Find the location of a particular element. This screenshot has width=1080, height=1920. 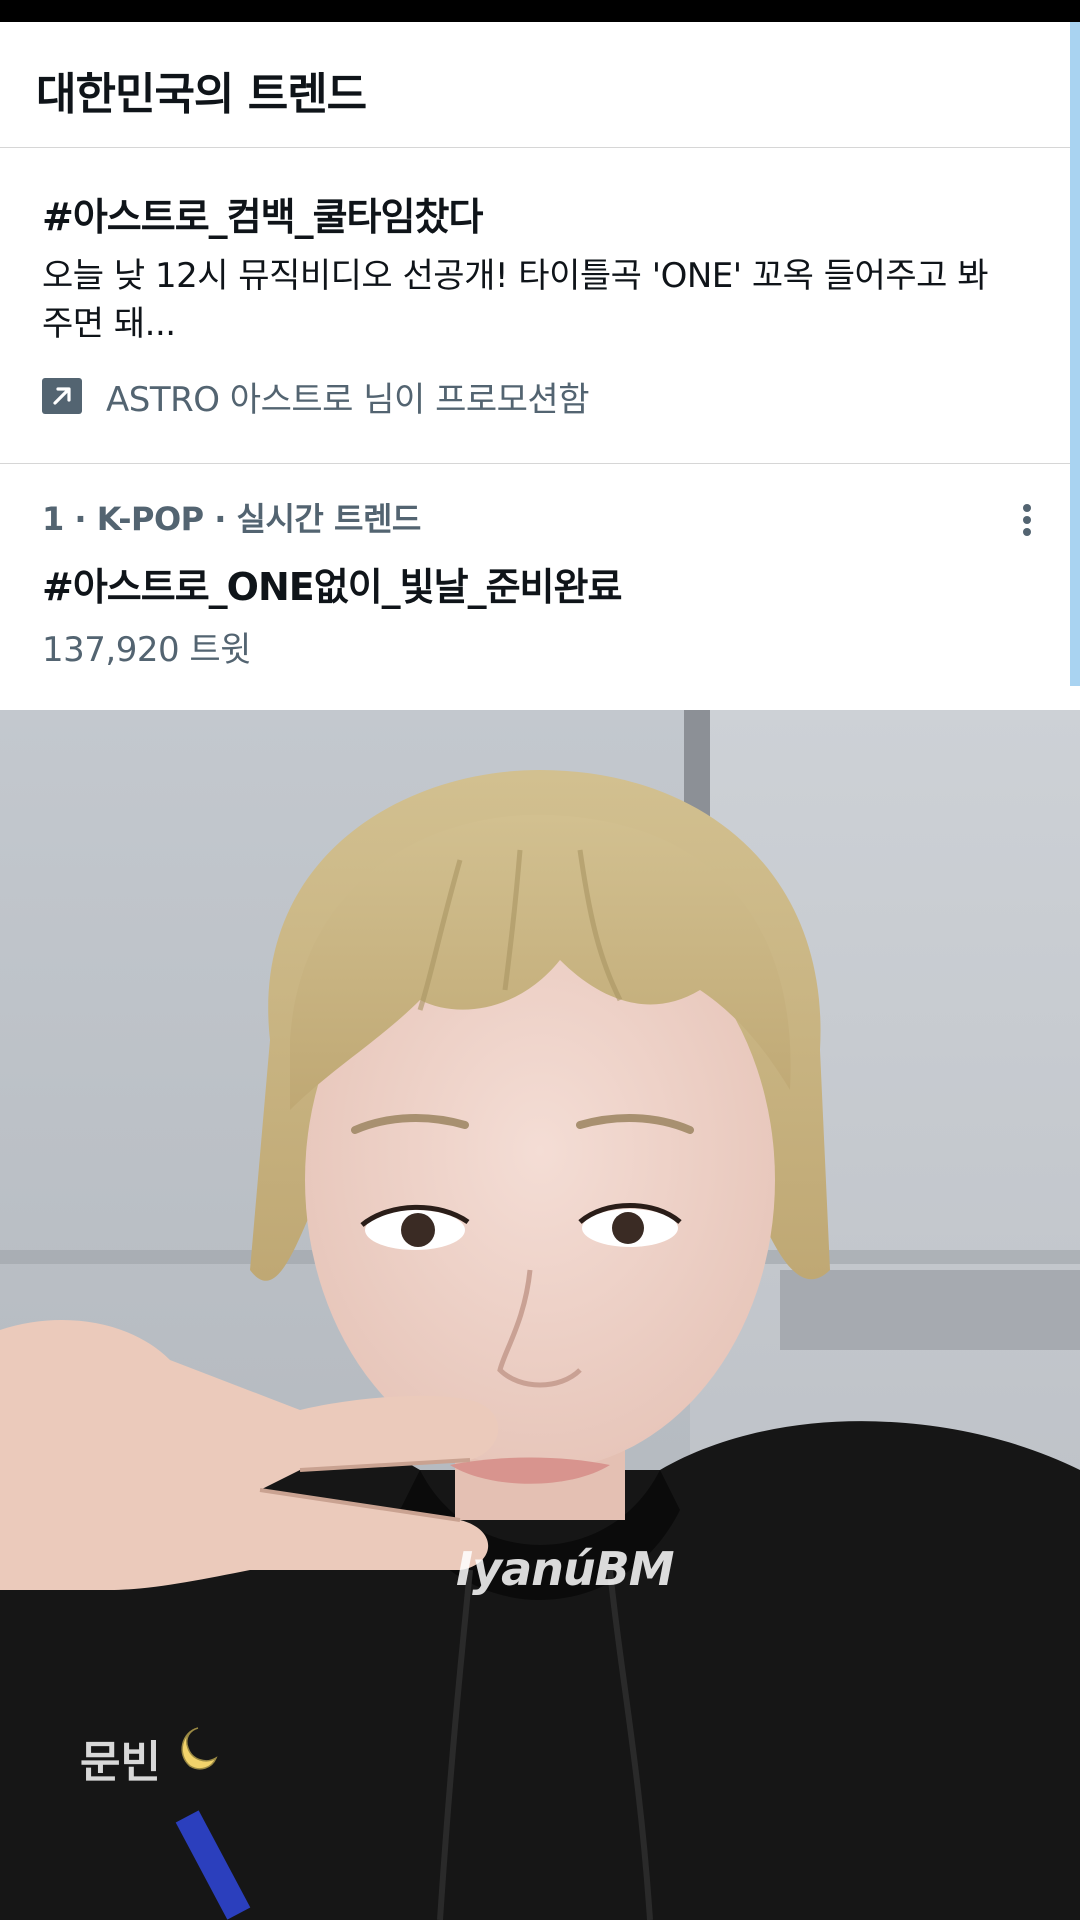

promoted-arrow-icon is located at coordinates (62, 396).